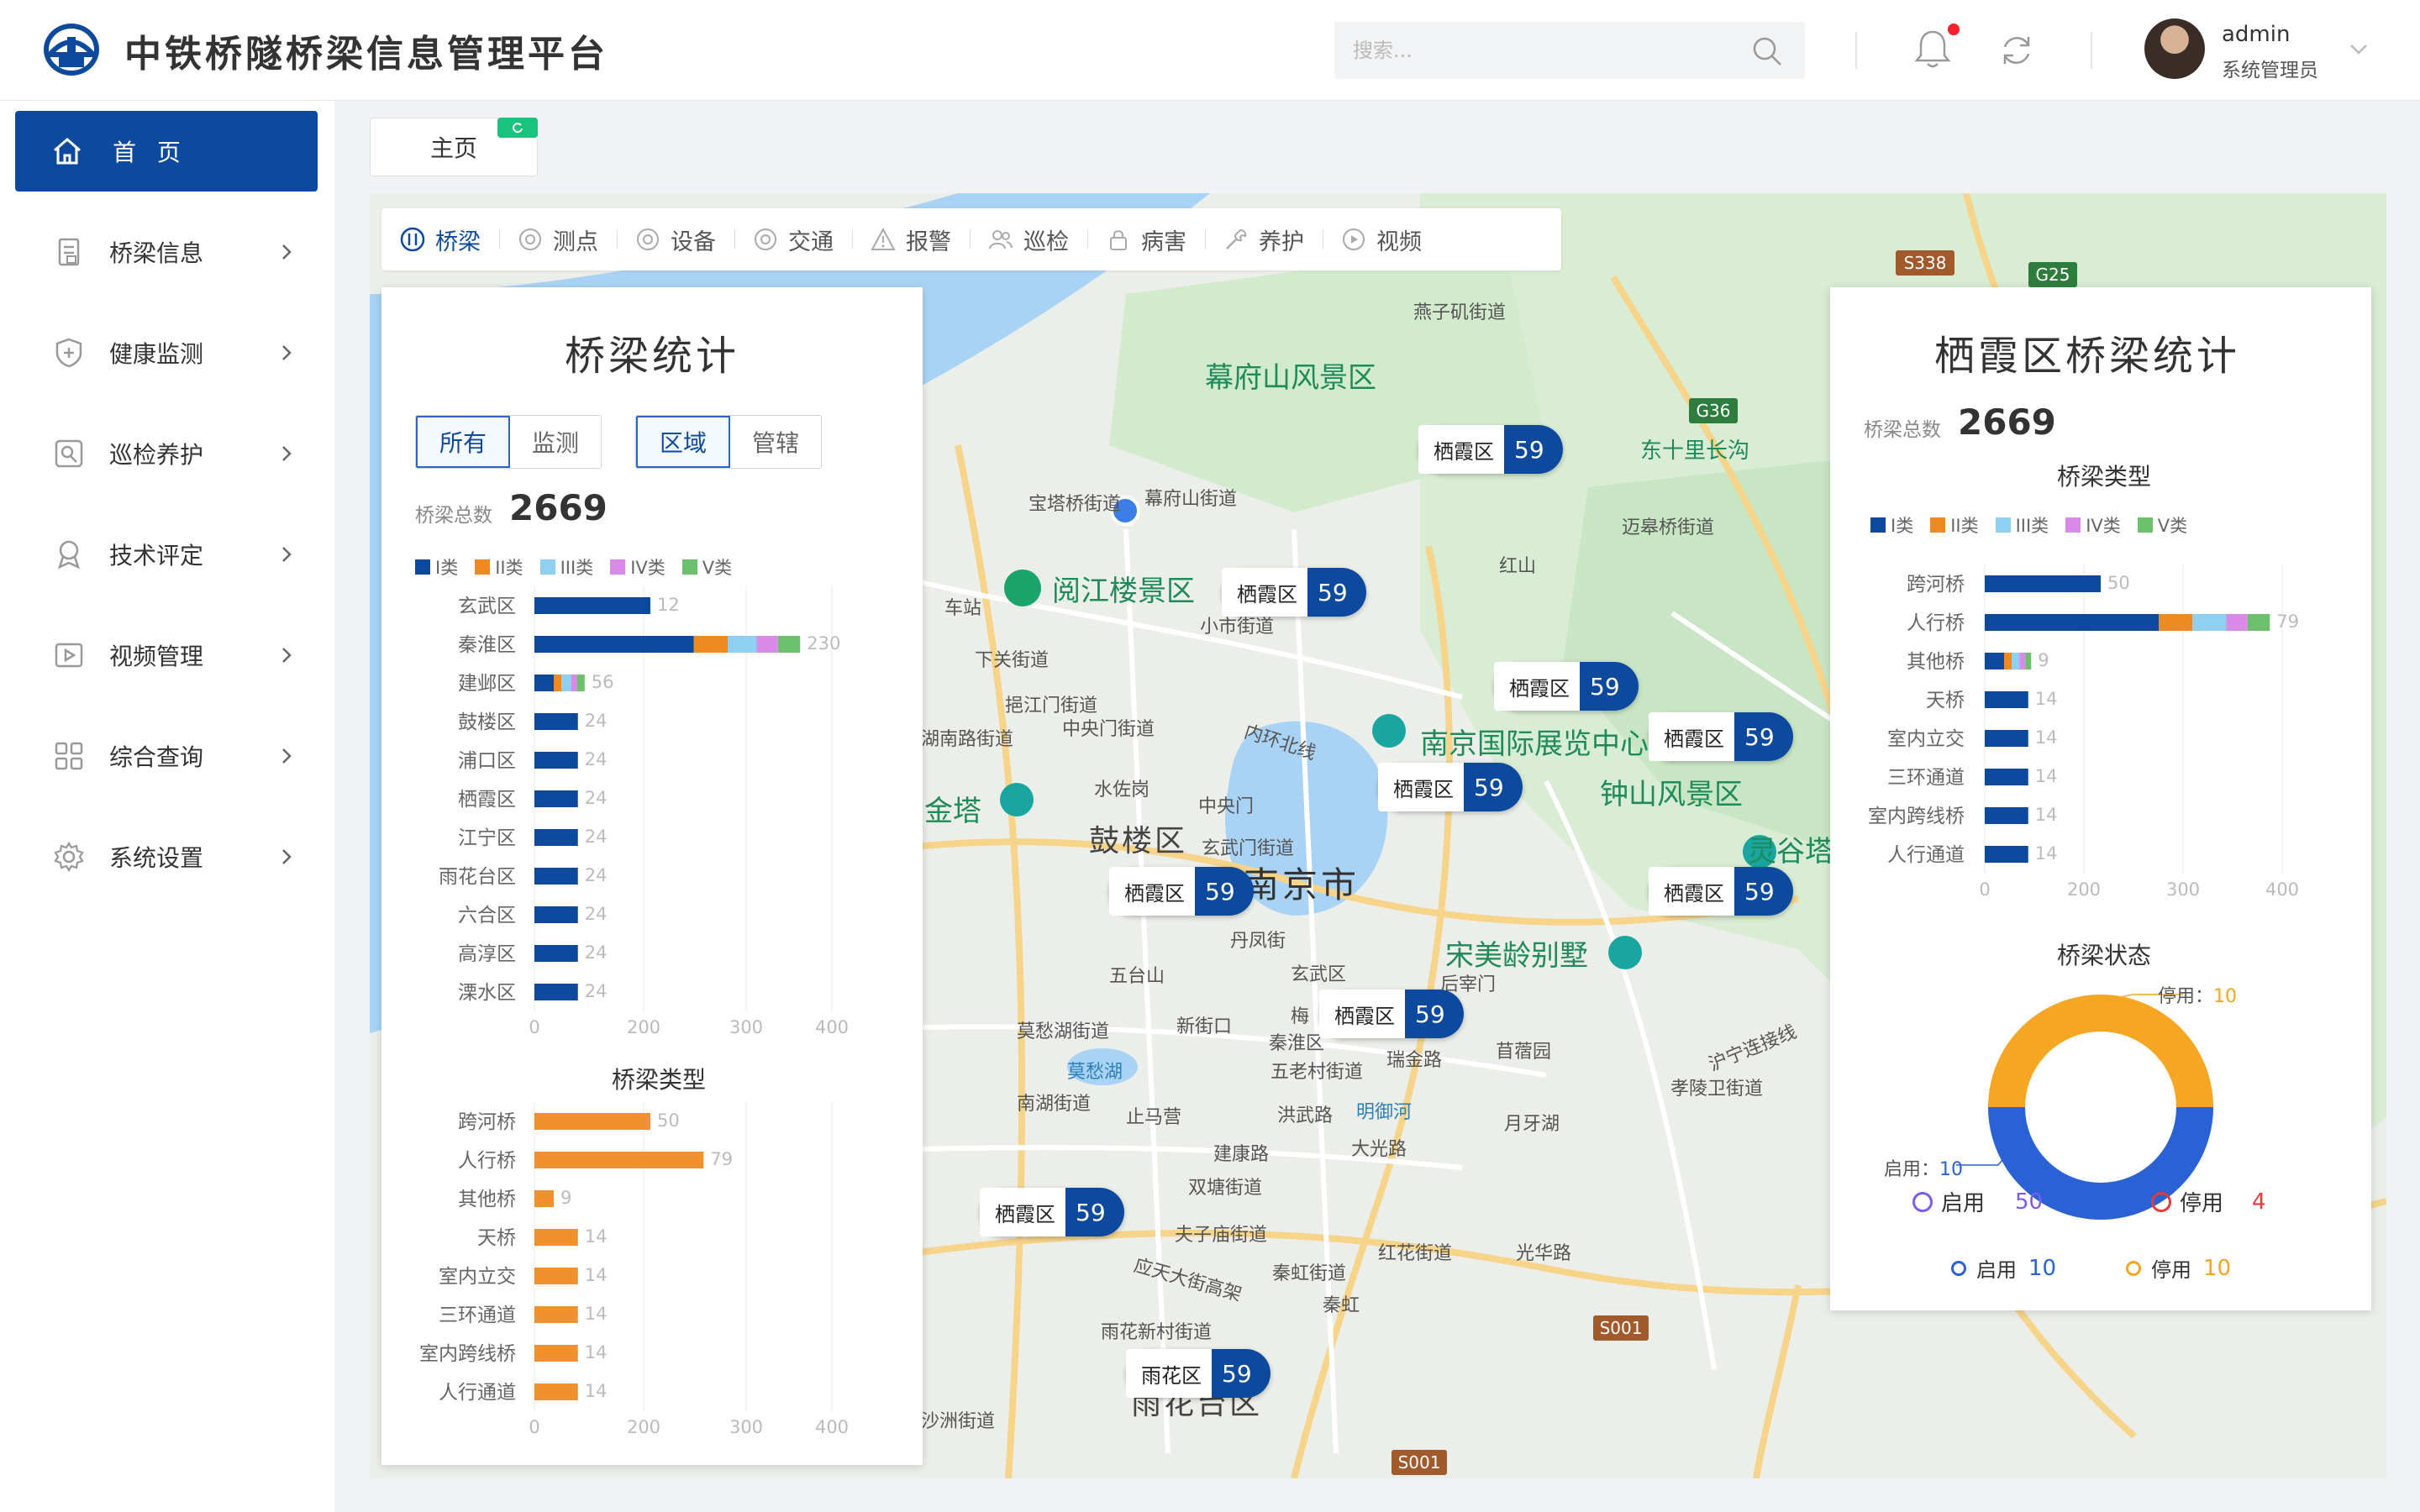 The width and height of the screenshot is (2420, 1512). Describe the element at coordinates (1258, 941) in the screenshot. I see `map-label: 丹凤街` at that location.